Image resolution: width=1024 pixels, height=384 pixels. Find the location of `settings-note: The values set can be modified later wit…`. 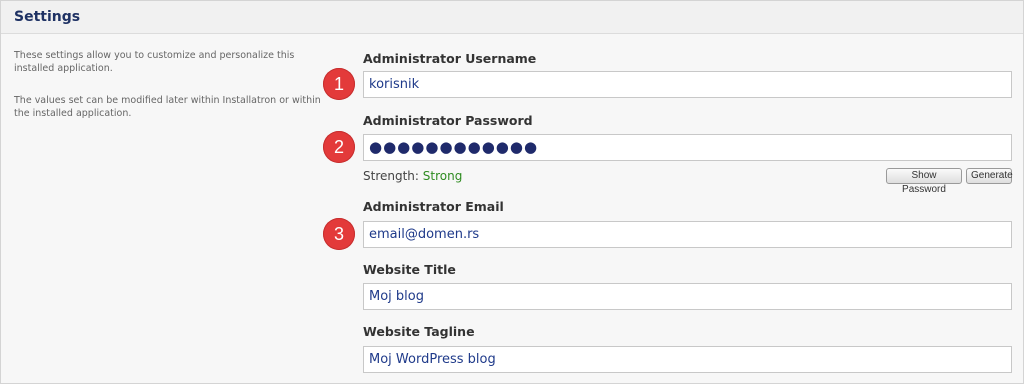

settings-note: The values set can be modified later wit… is located at coordinates (167, 107).